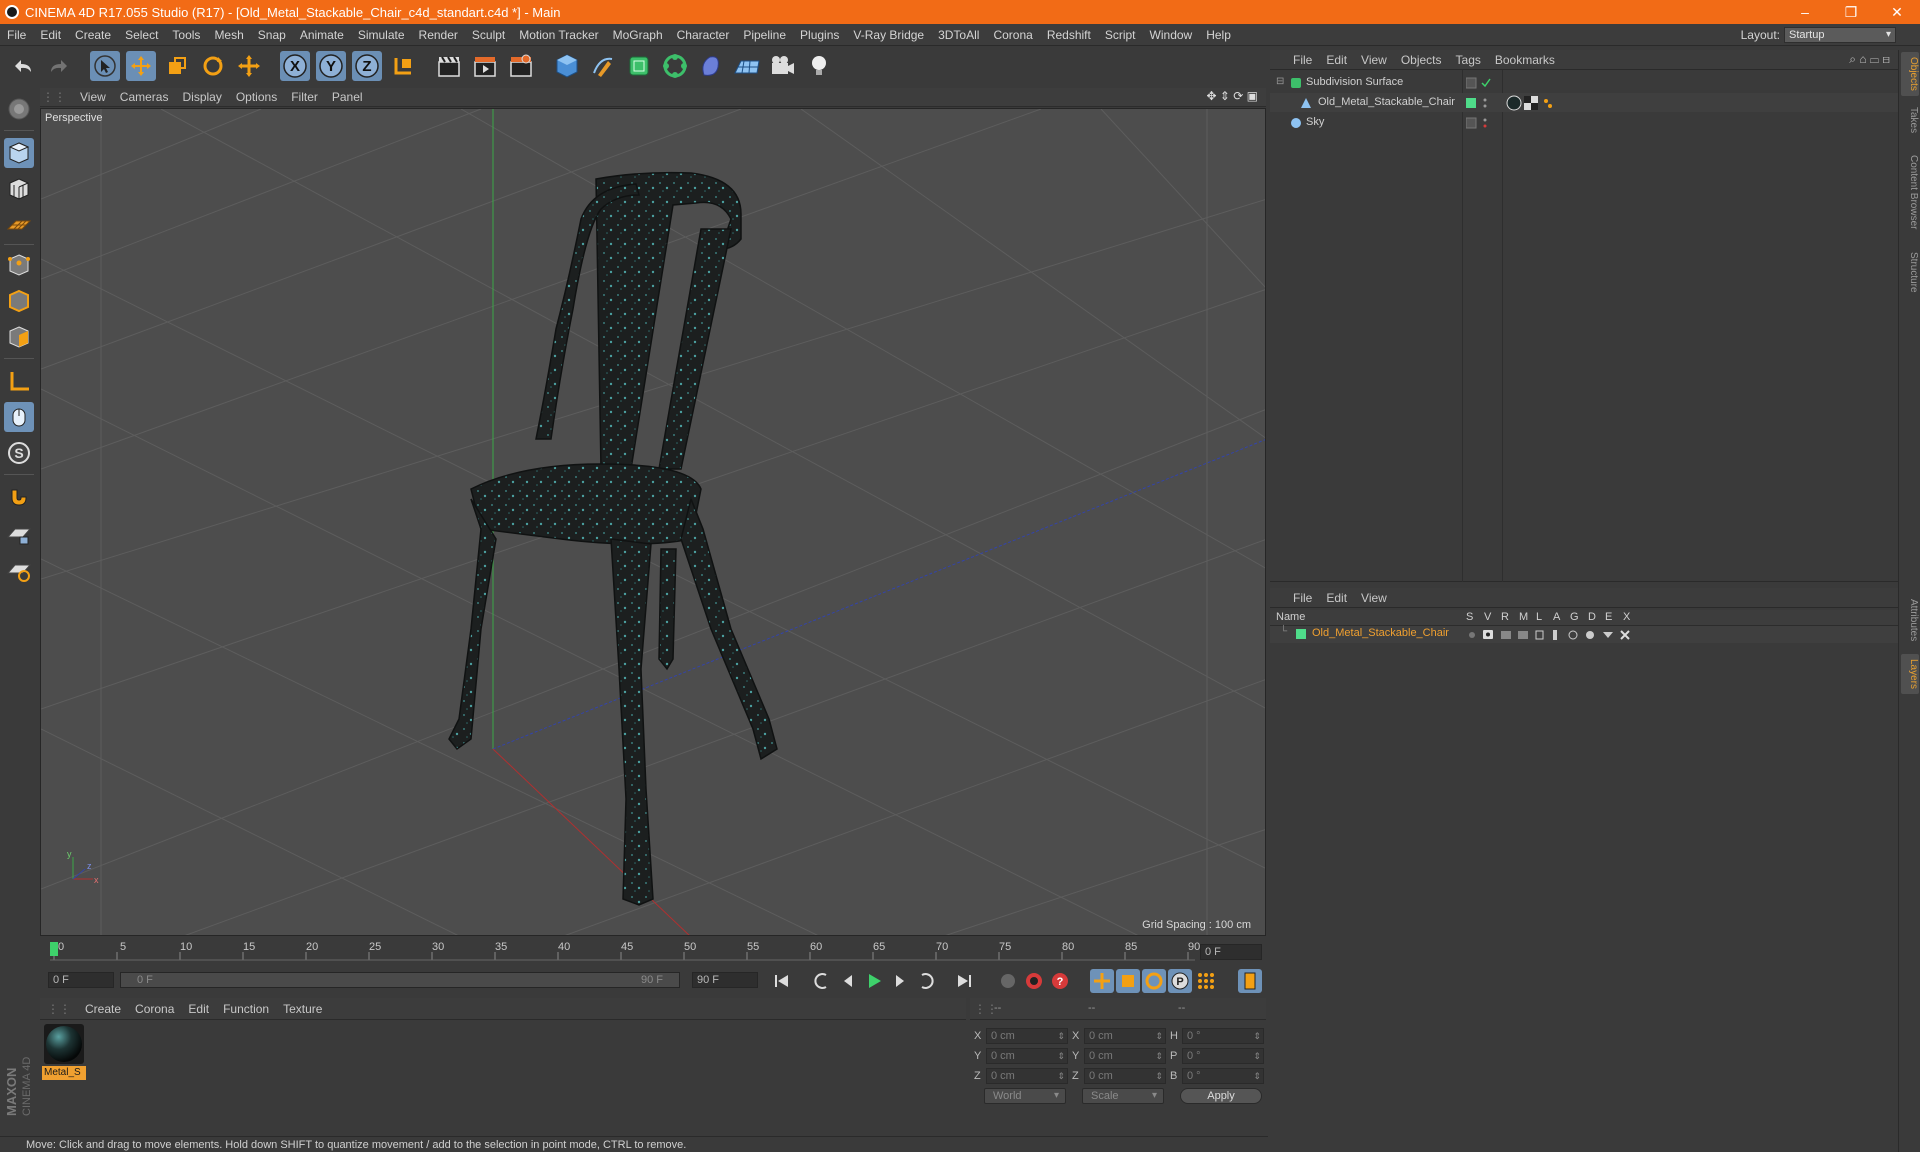 Image resolution: width=1920 pixels, height=1152 pixels. Describe the element at coordinates (1869, 59) in the screenshot. I see `object-manager-nav-icons: ⌕ ⌂ ▭ ⊟` at that location.